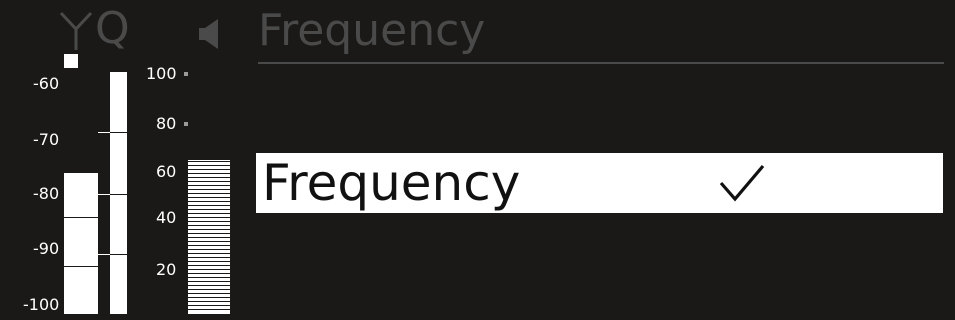 The height and width of the screenshot is (320, 955). I want to click on rf-meter: -60 -70 -80 -90 -100, so click(67, 184).